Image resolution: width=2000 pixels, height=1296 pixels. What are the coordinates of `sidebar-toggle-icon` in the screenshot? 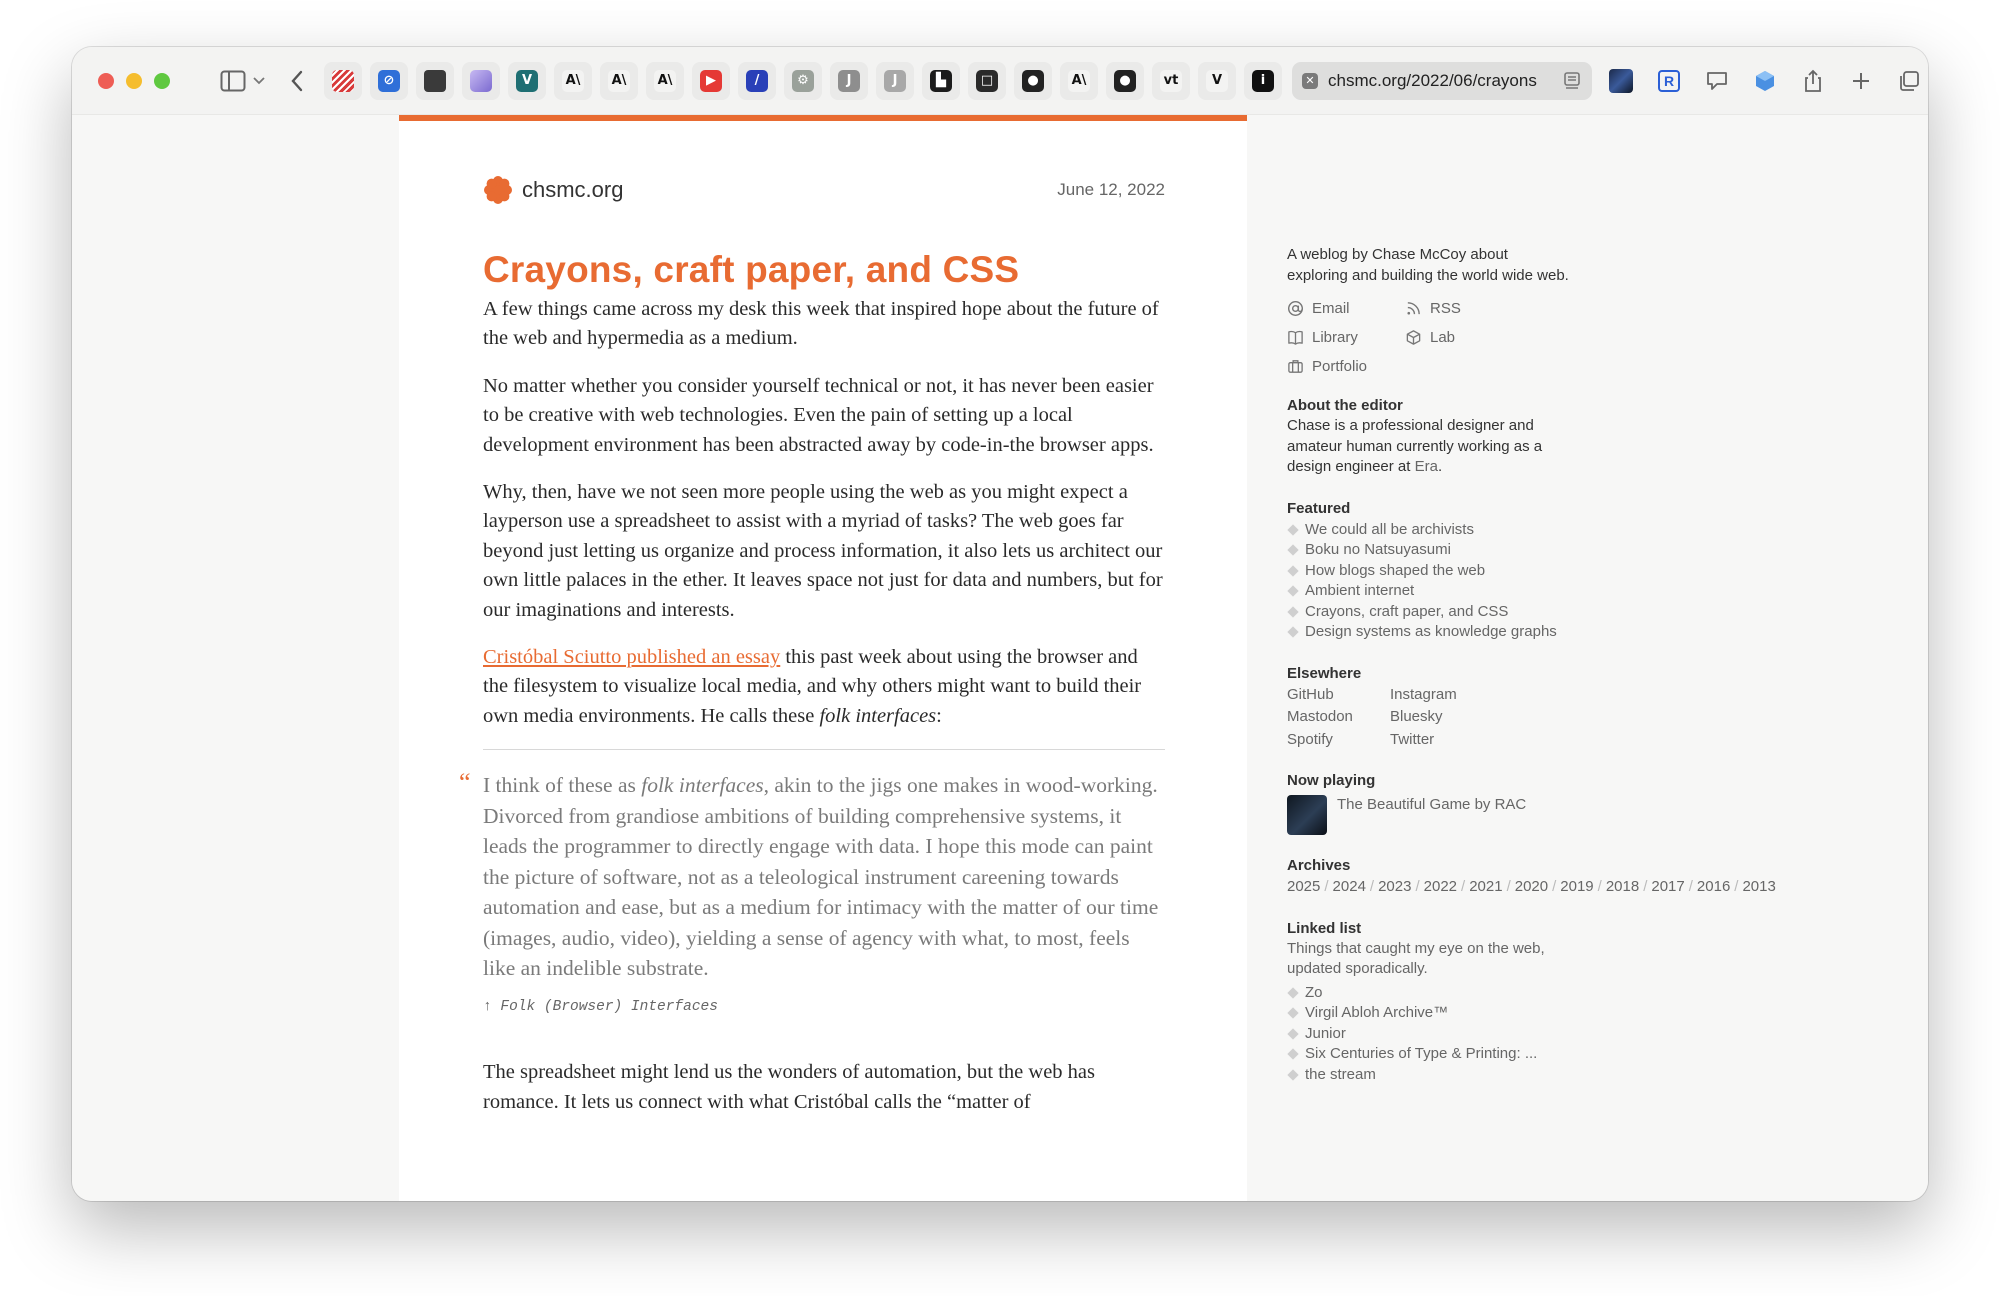 It's located at (233, 81).